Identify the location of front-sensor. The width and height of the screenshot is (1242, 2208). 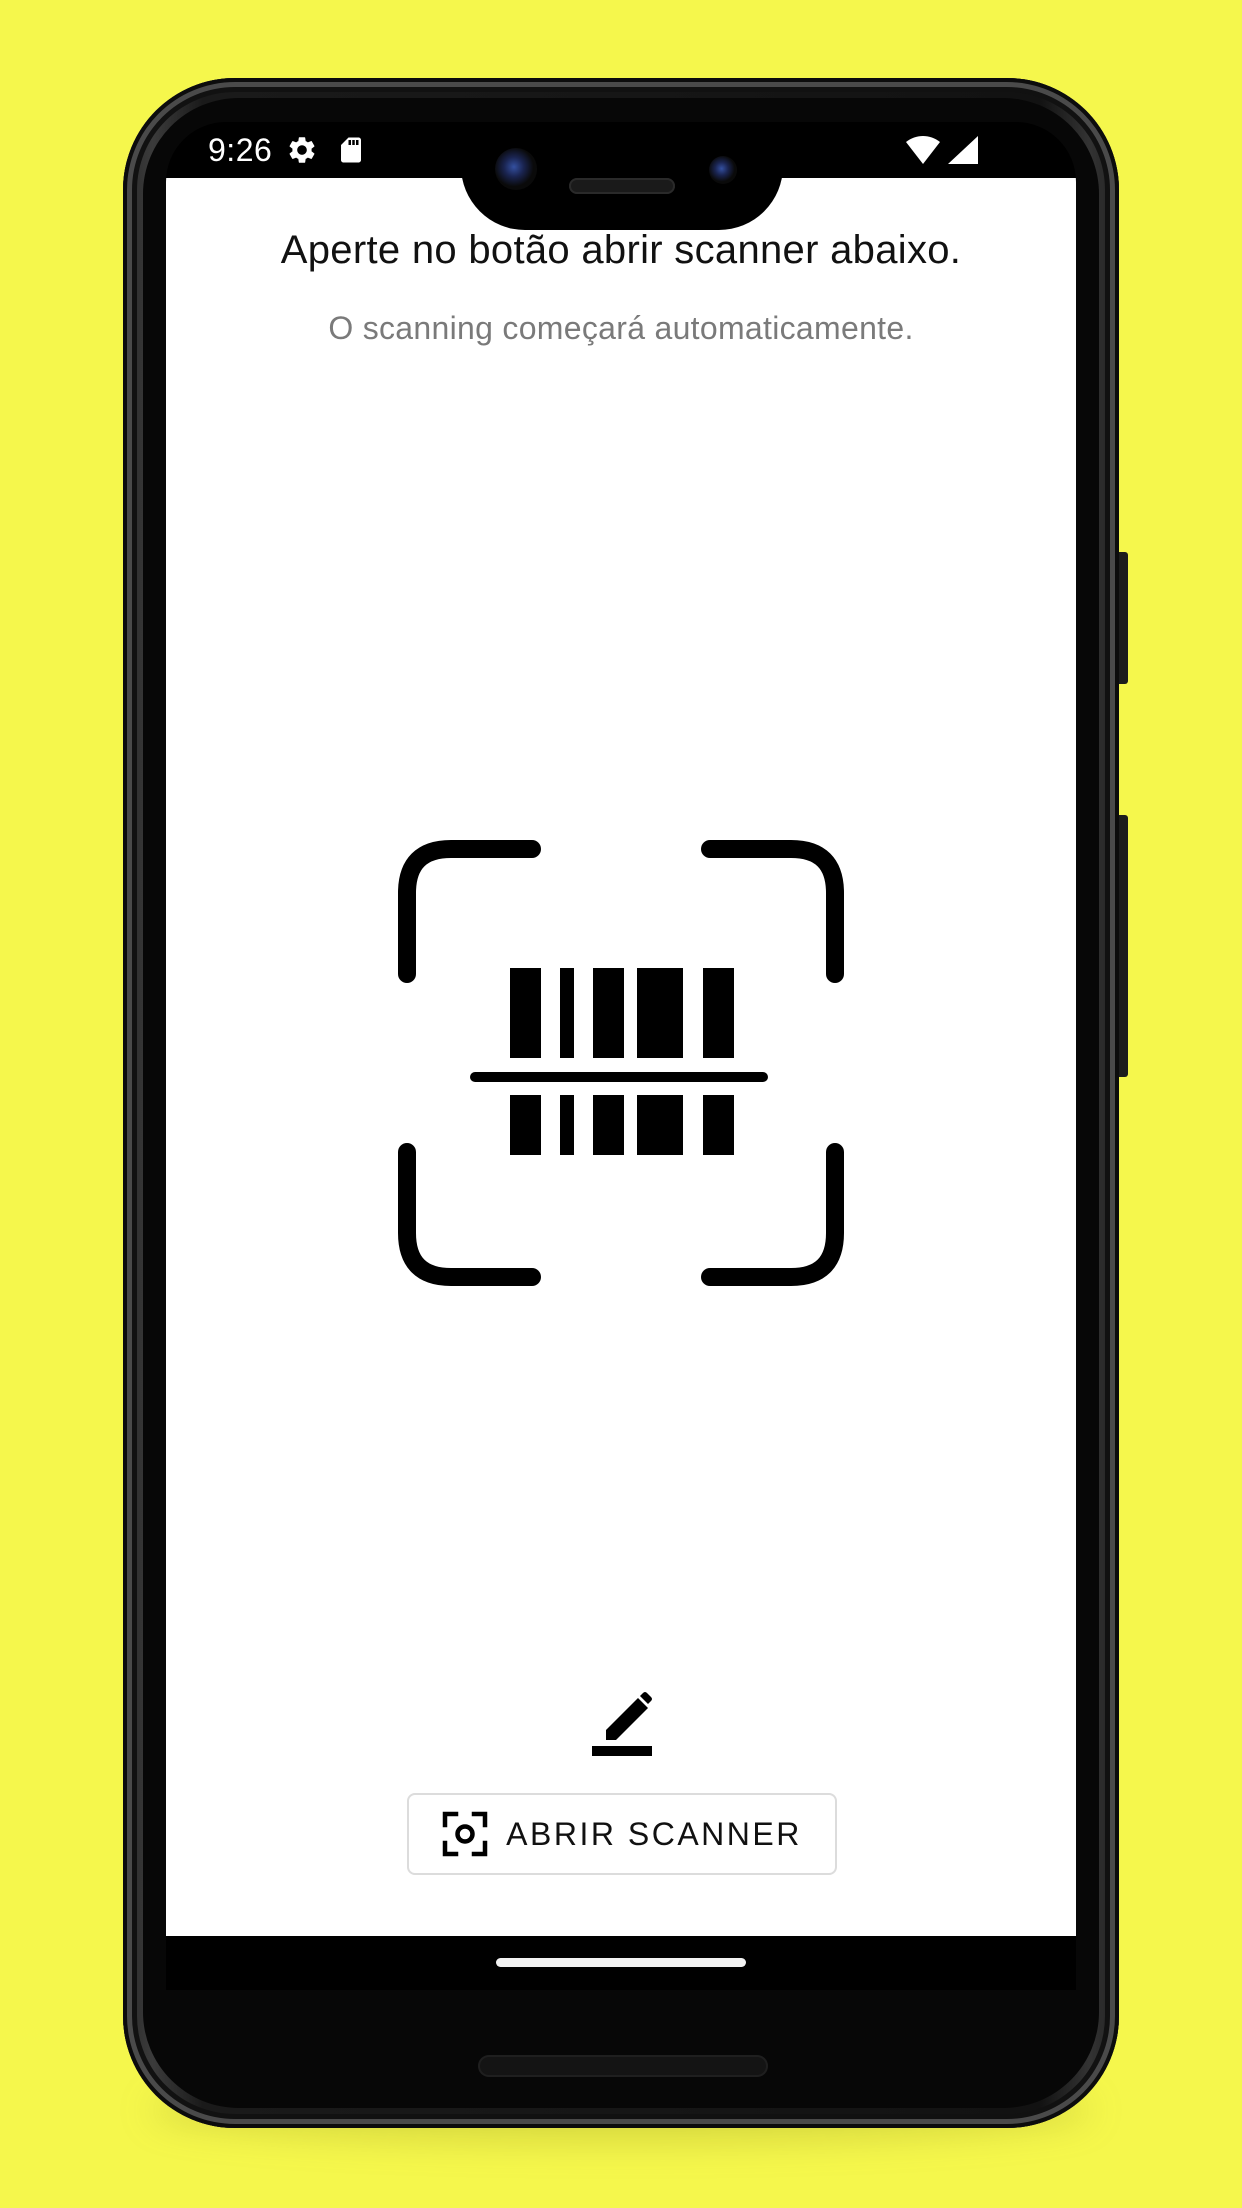
(723, 170).